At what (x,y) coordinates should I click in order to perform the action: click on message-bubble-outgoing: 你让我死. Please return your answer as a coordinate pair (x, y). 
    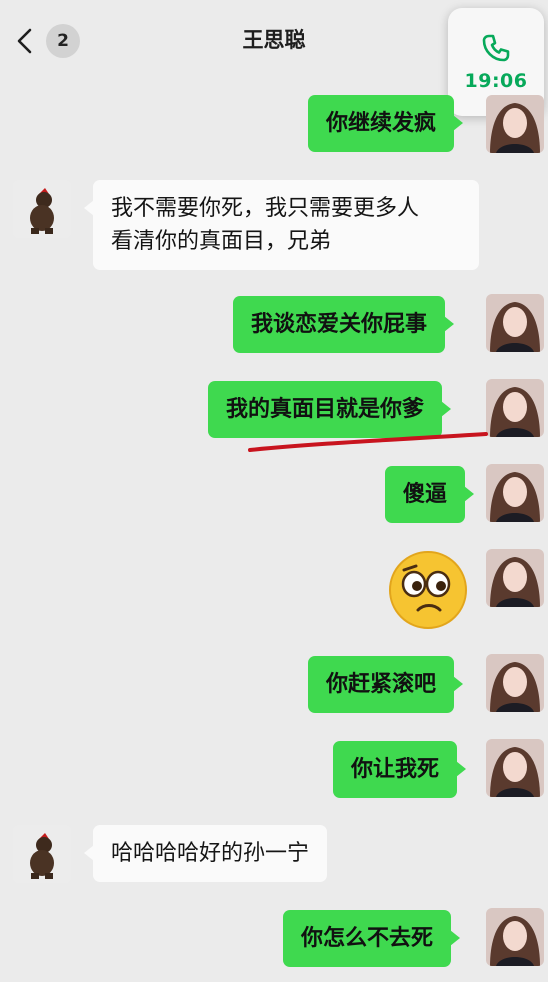
    Looking at the image, I should click on (400, 769).